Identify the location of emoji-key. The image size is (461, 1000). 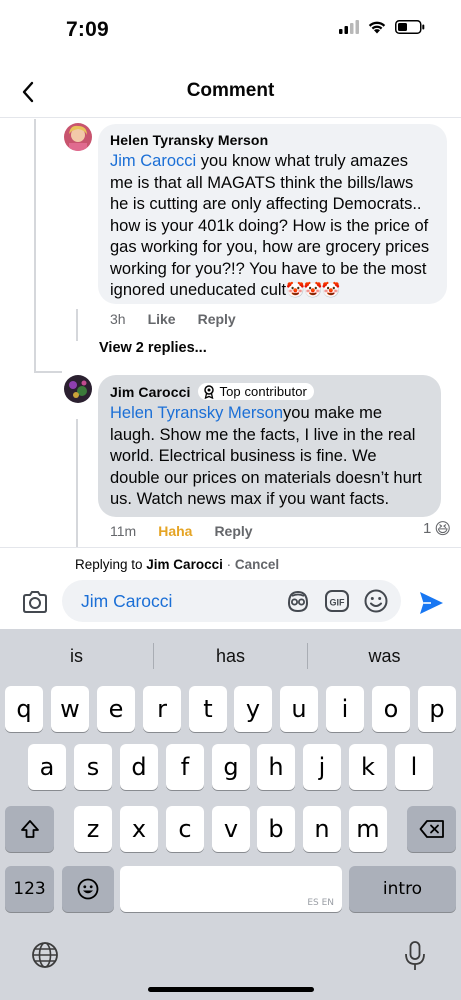
(88, 889).